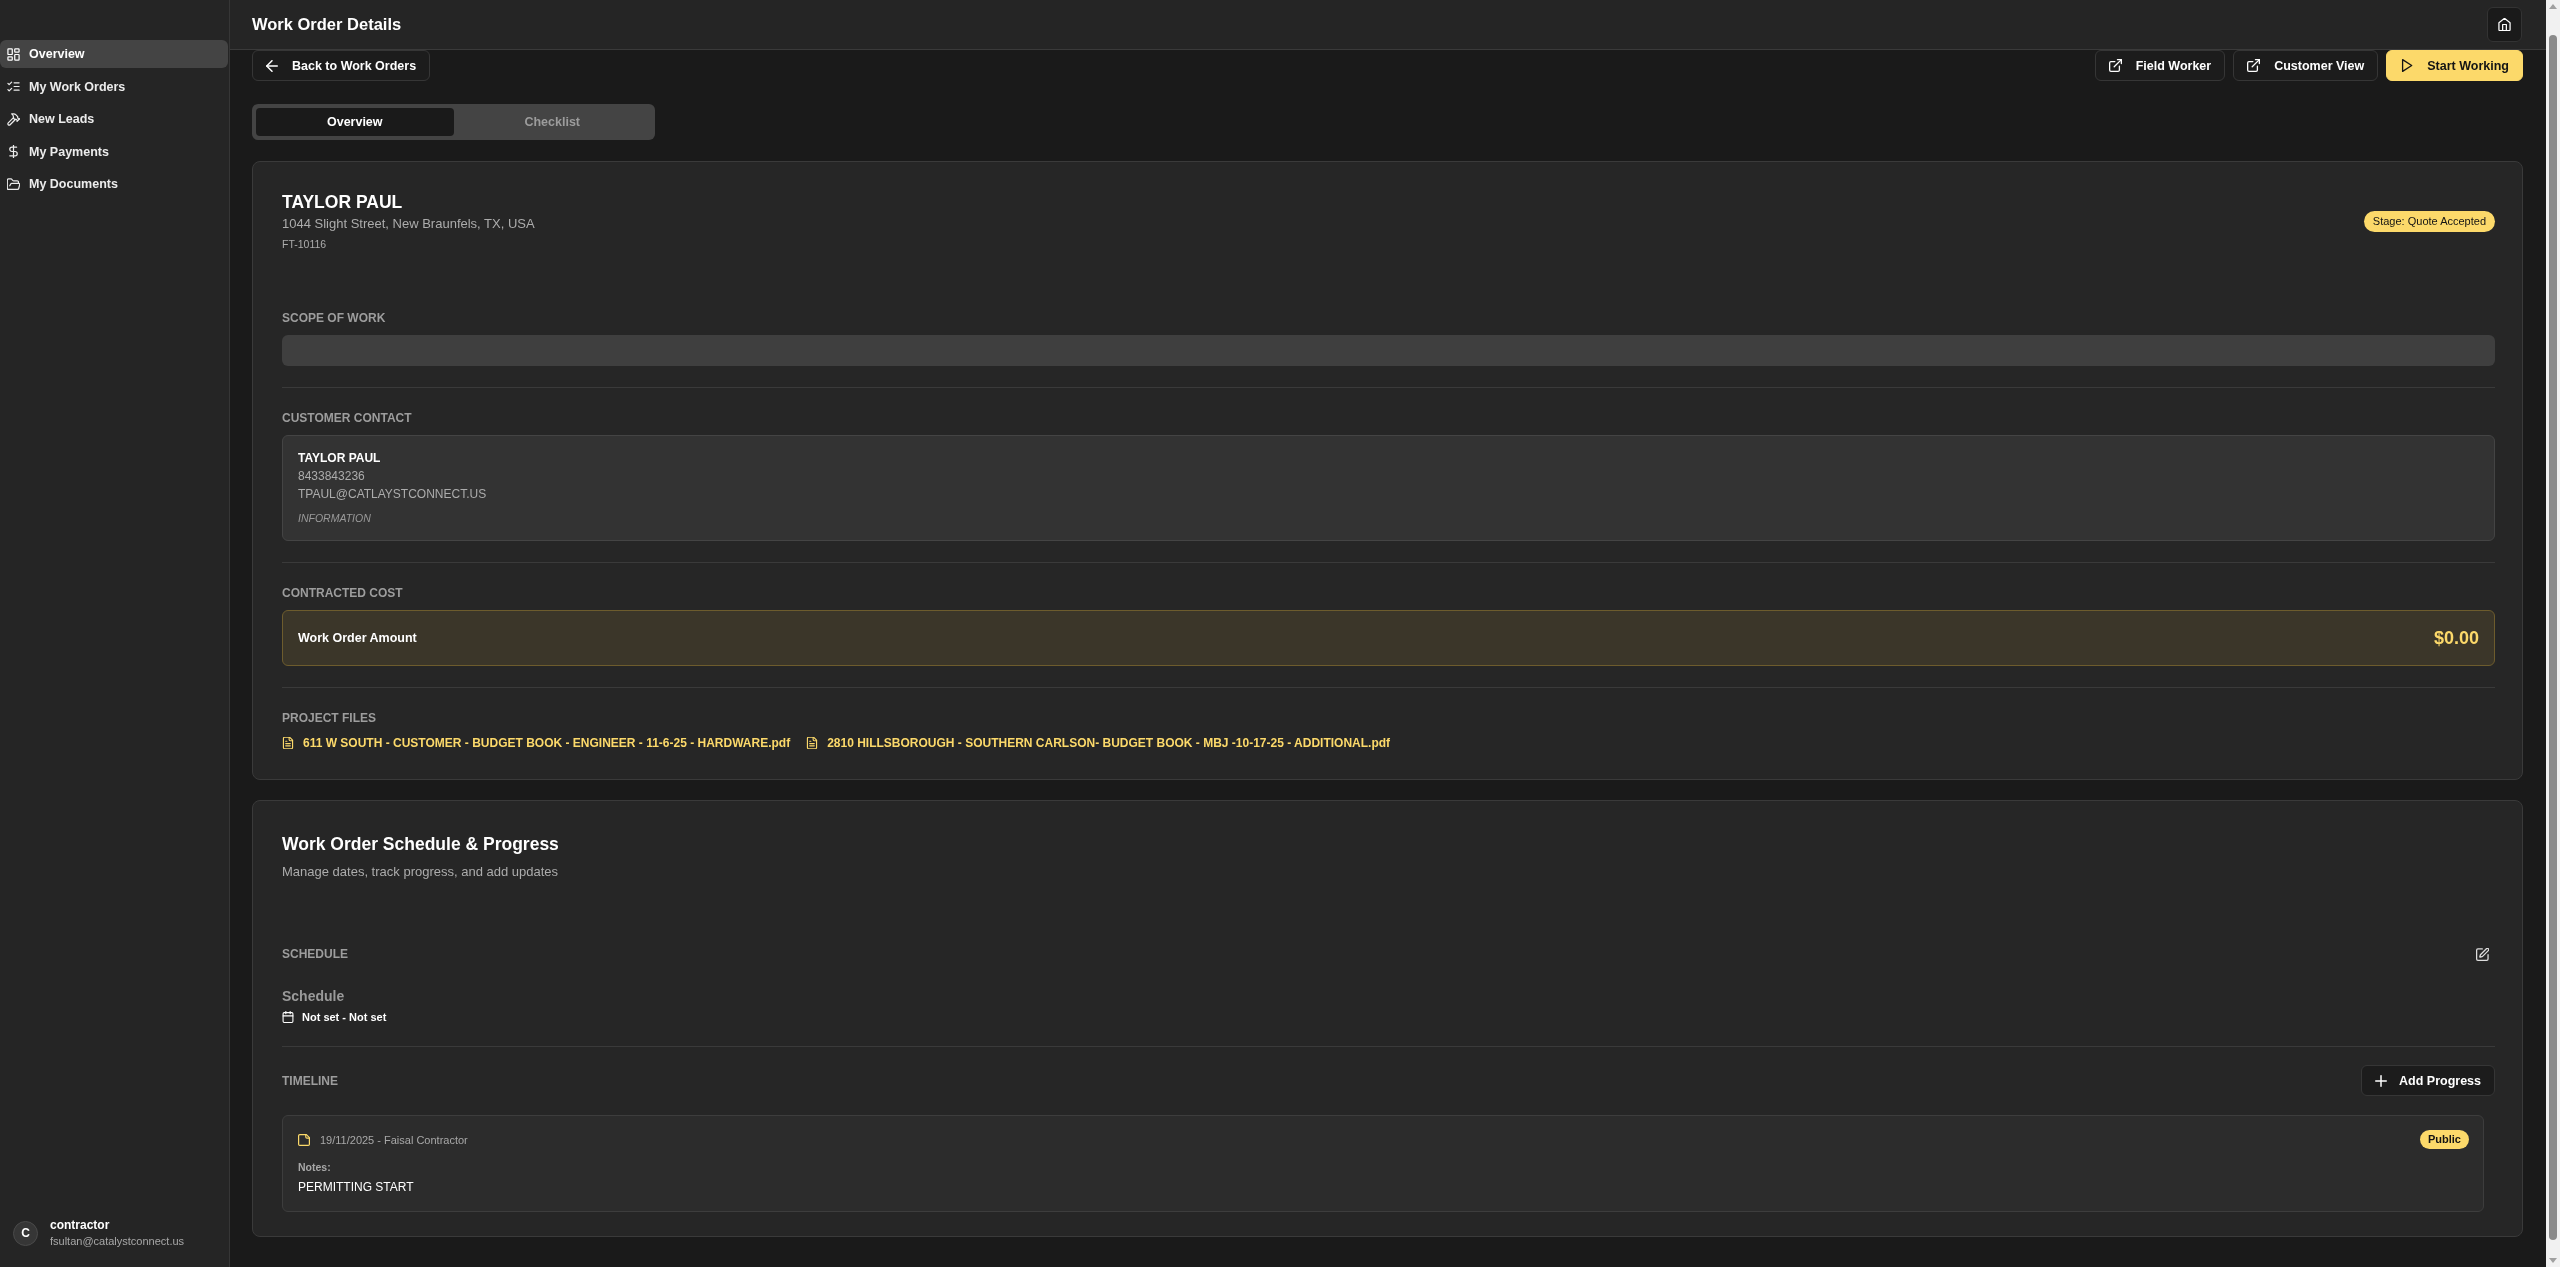 The image size is (2560, 1267). I want to click on add-progress-button: Add Progress, so click(2428, 1080).